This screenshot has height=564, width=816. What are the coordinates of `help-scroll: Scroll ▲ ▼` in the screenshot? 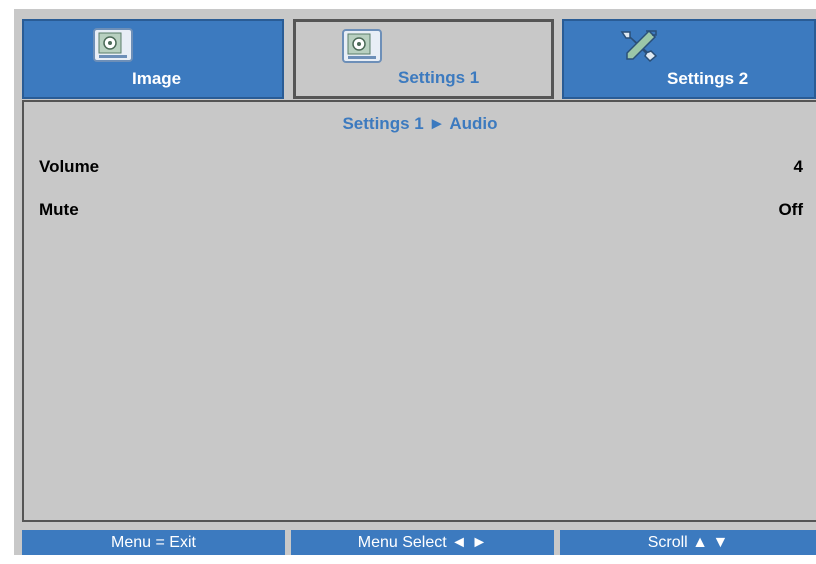 It's located at (688, 542).